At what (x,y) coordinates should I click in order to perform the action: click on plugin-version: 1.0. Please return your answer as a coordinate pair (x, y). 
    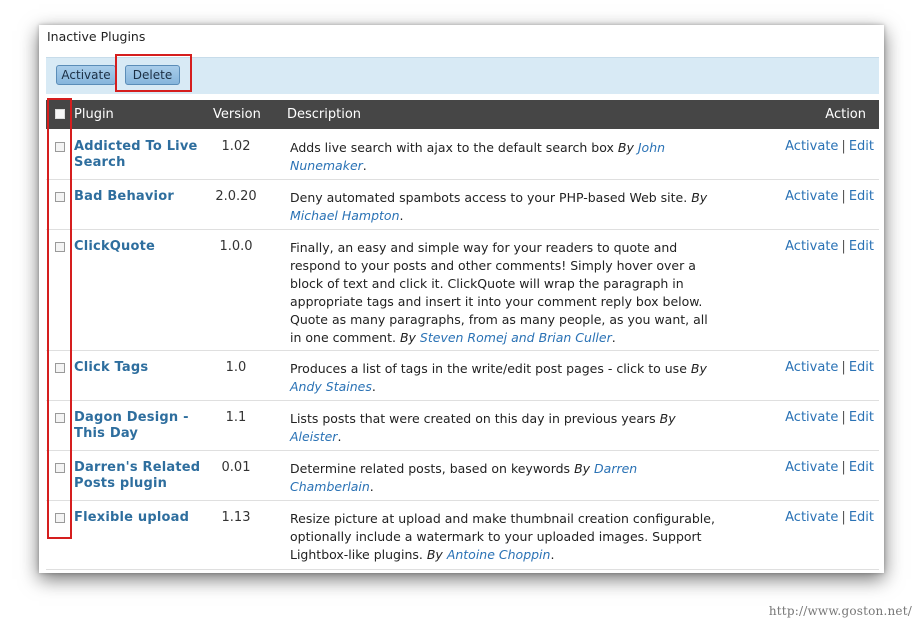
    Looking at the image, I should click on (236, 367).